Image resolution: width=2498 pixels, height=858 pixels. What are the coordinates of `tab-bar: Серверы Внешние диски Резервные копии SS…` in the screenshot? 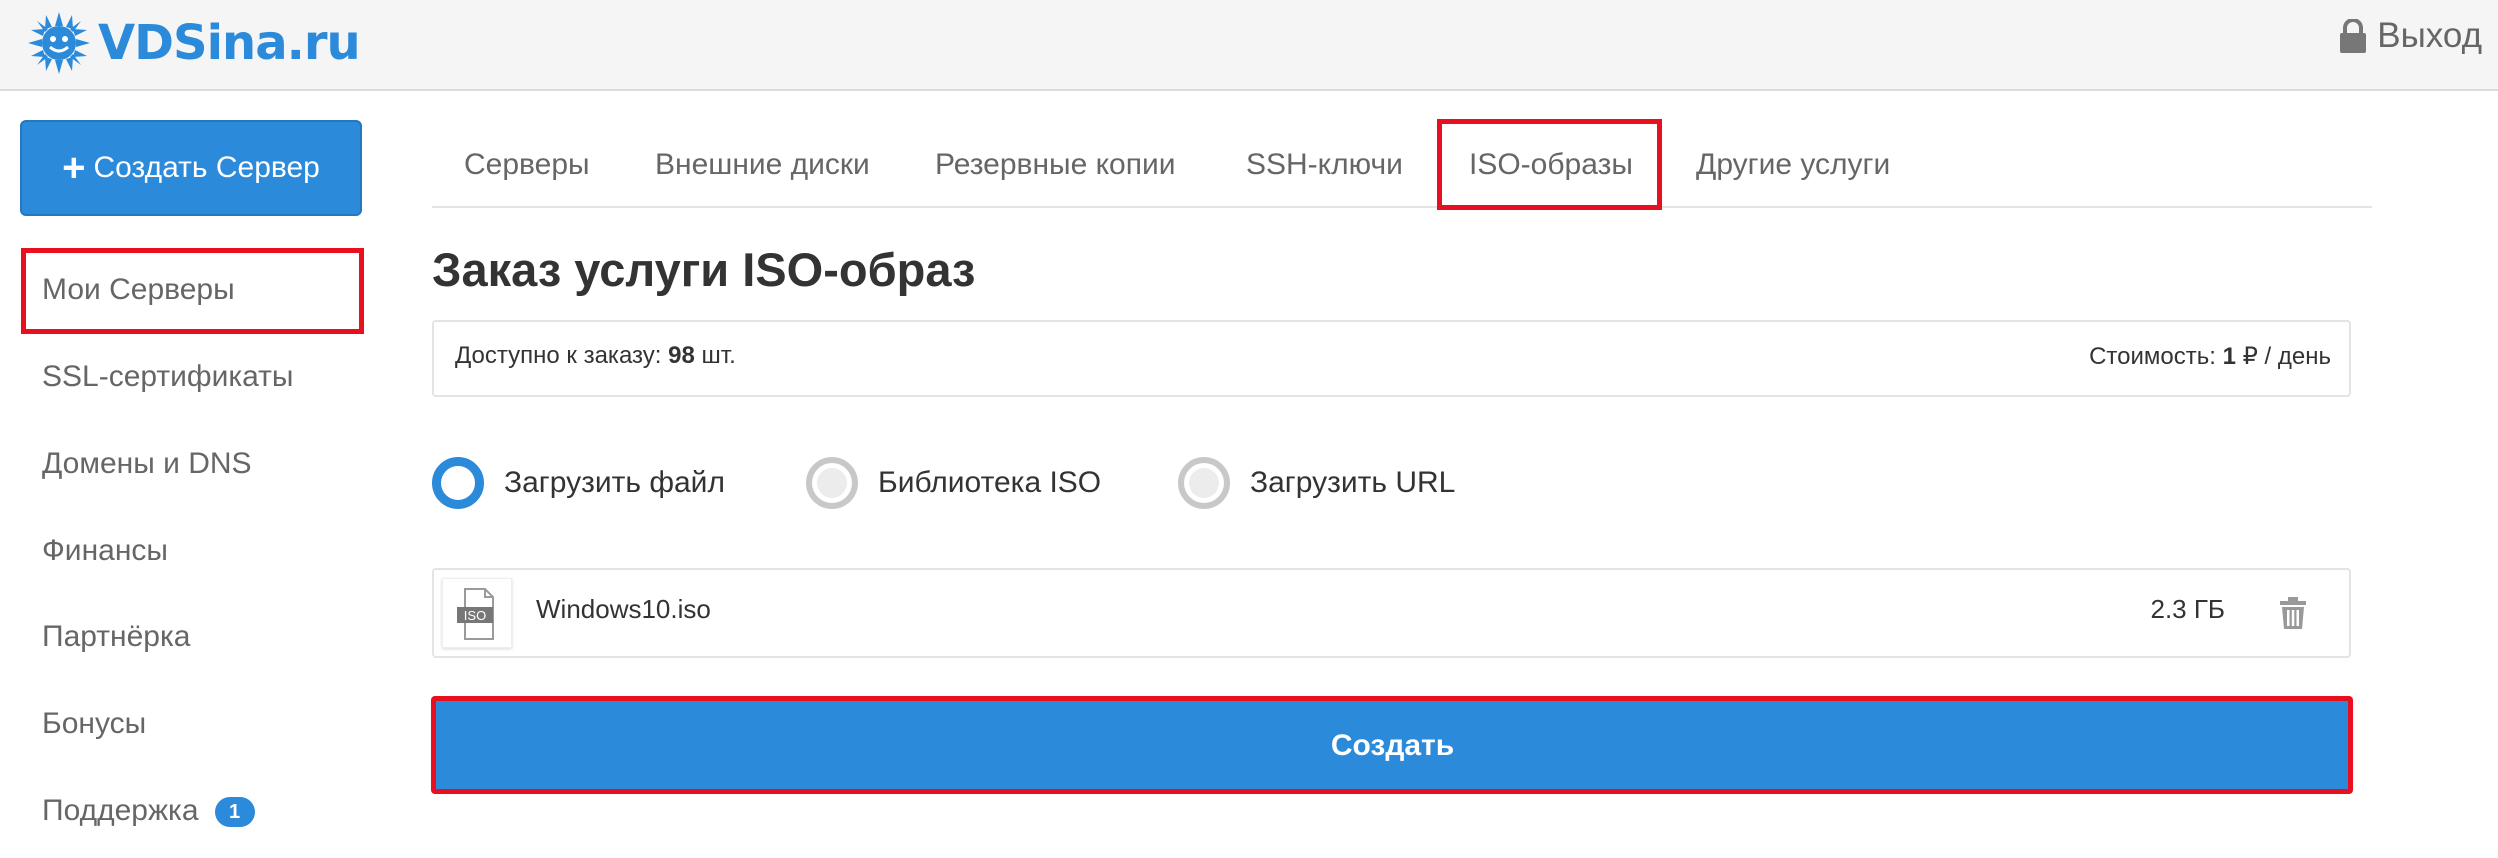 It's located at (1402, 163).